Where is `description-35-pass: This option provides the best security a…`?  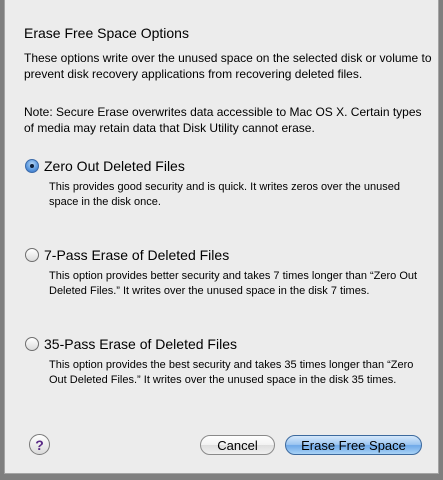
description-35-pass: This option provides the best security a… is located at coordinates (231, 372).